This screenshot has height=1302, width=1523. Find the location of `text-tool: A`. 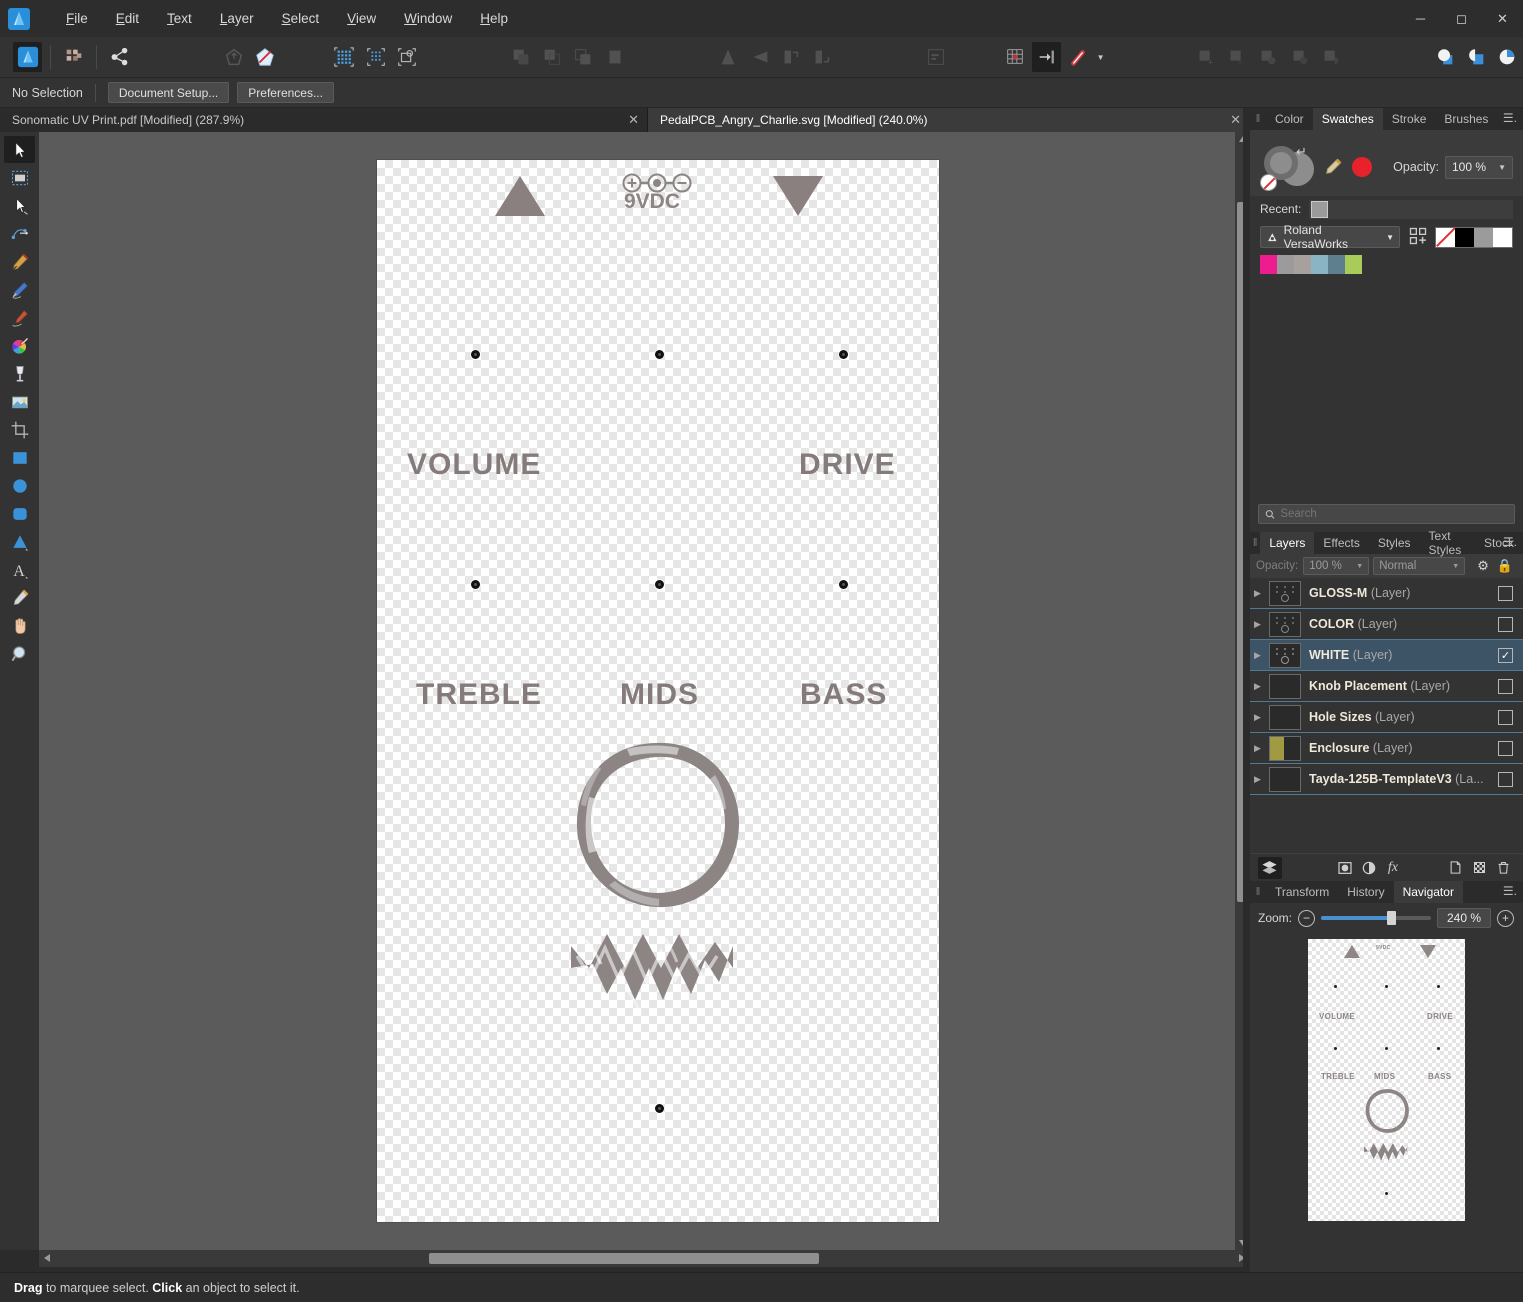

text-tool: A is located at coordinates (19, 569).